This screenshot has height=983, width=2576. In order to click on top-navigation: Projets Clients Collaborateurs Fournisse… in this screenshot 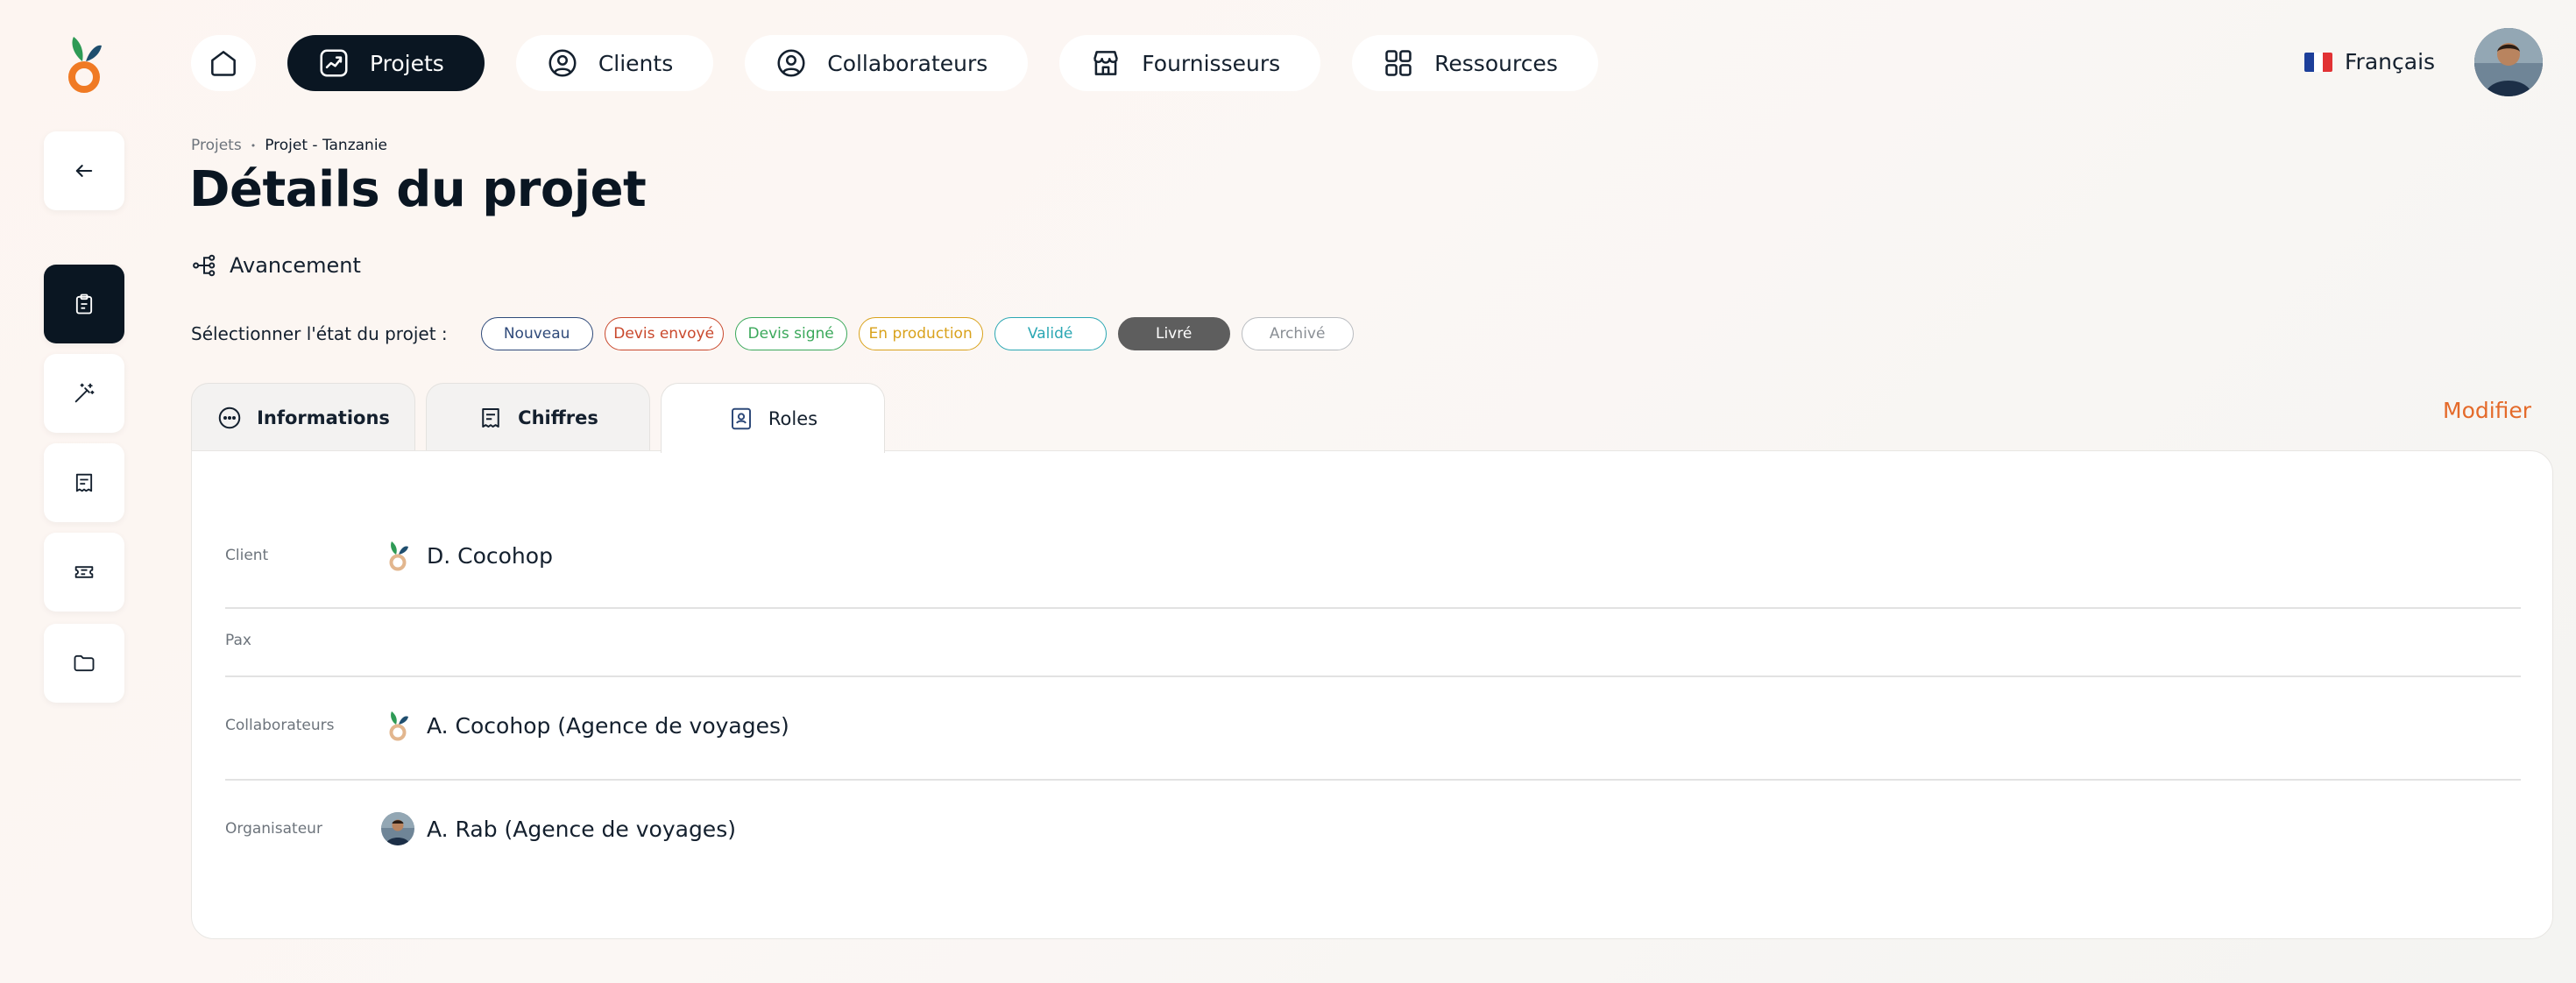, I will do `click(894, 63)`.